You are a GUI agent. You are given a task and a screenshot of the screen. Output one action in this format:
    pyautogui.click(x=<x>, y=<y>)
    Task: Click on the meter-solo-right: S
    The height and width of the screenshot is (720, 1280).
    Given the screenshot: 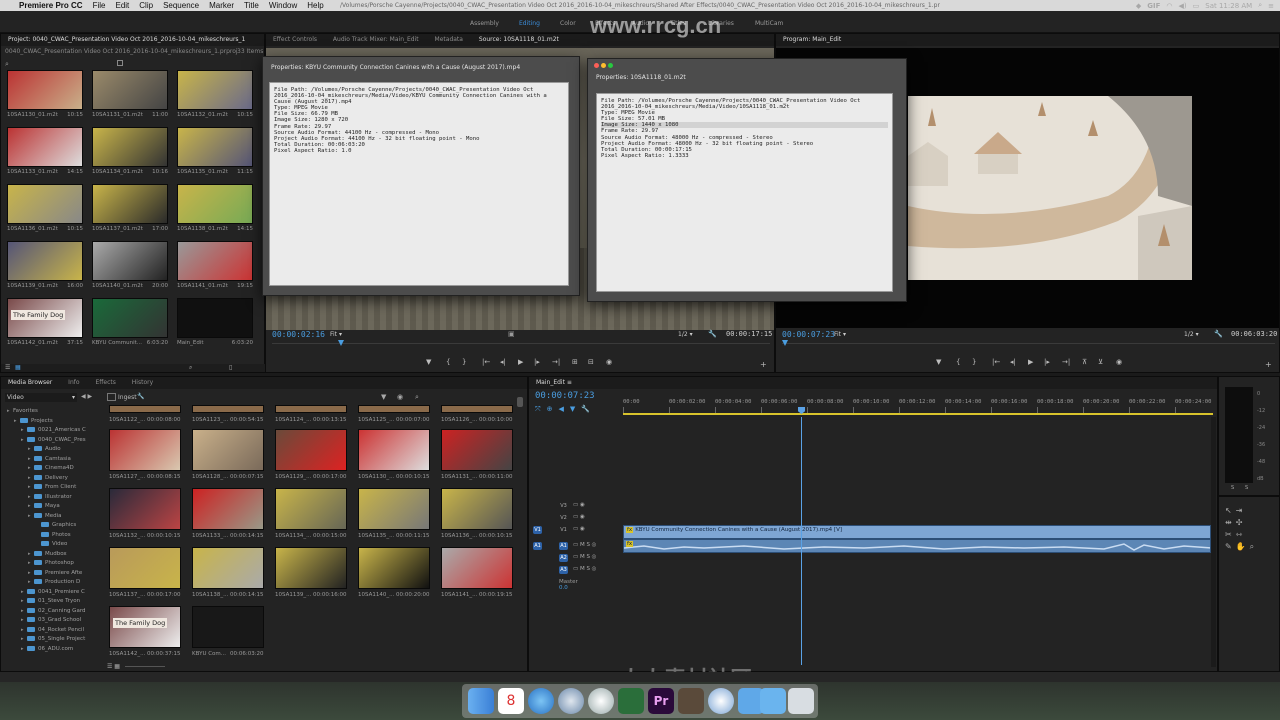 What is the action you would take?
    pyautogui.click(x=1246, y=488)
    